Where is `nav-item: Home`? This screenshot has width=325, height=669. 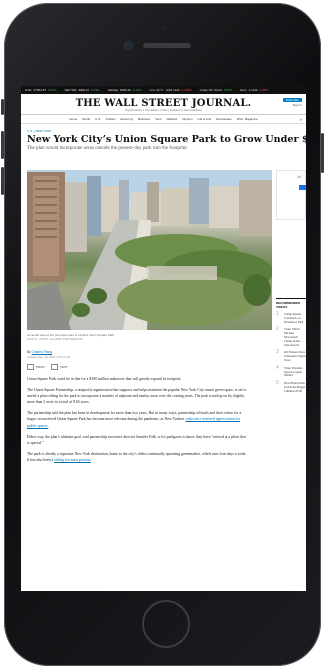
nav-item: Home is located at coordinates (73, 119).